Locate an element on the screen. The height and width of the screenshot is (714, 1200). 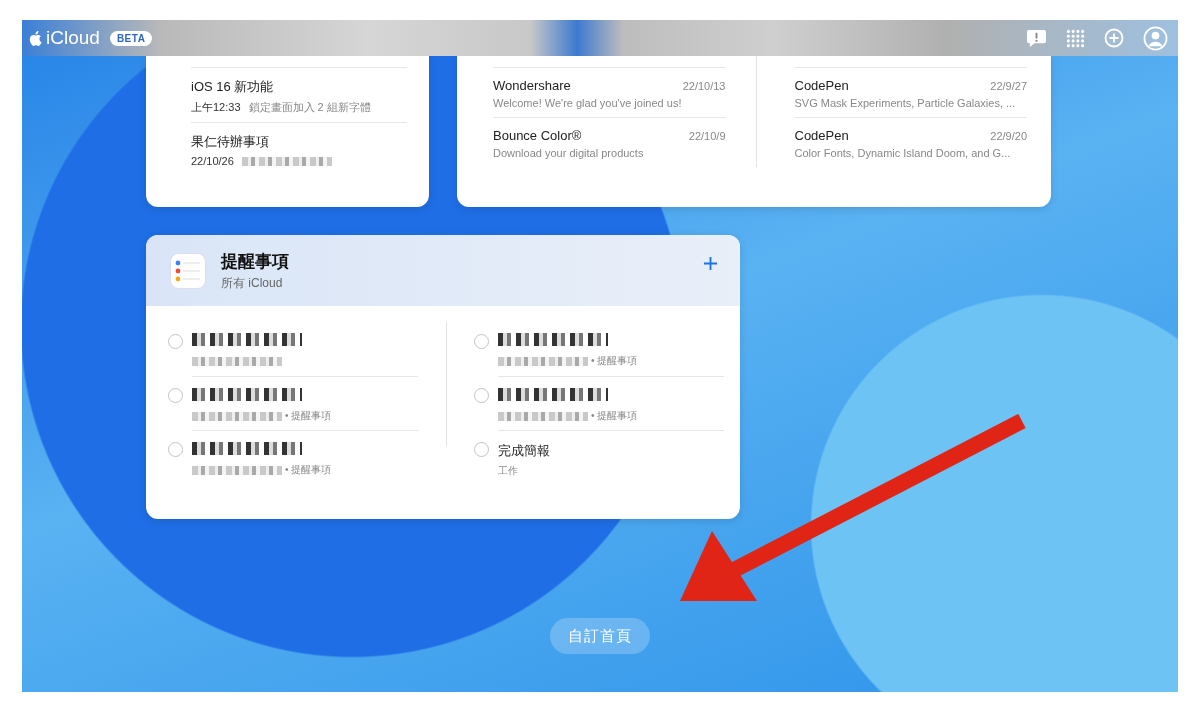
reminders-title: 提醒事項 is located at coordinates (255, 261).